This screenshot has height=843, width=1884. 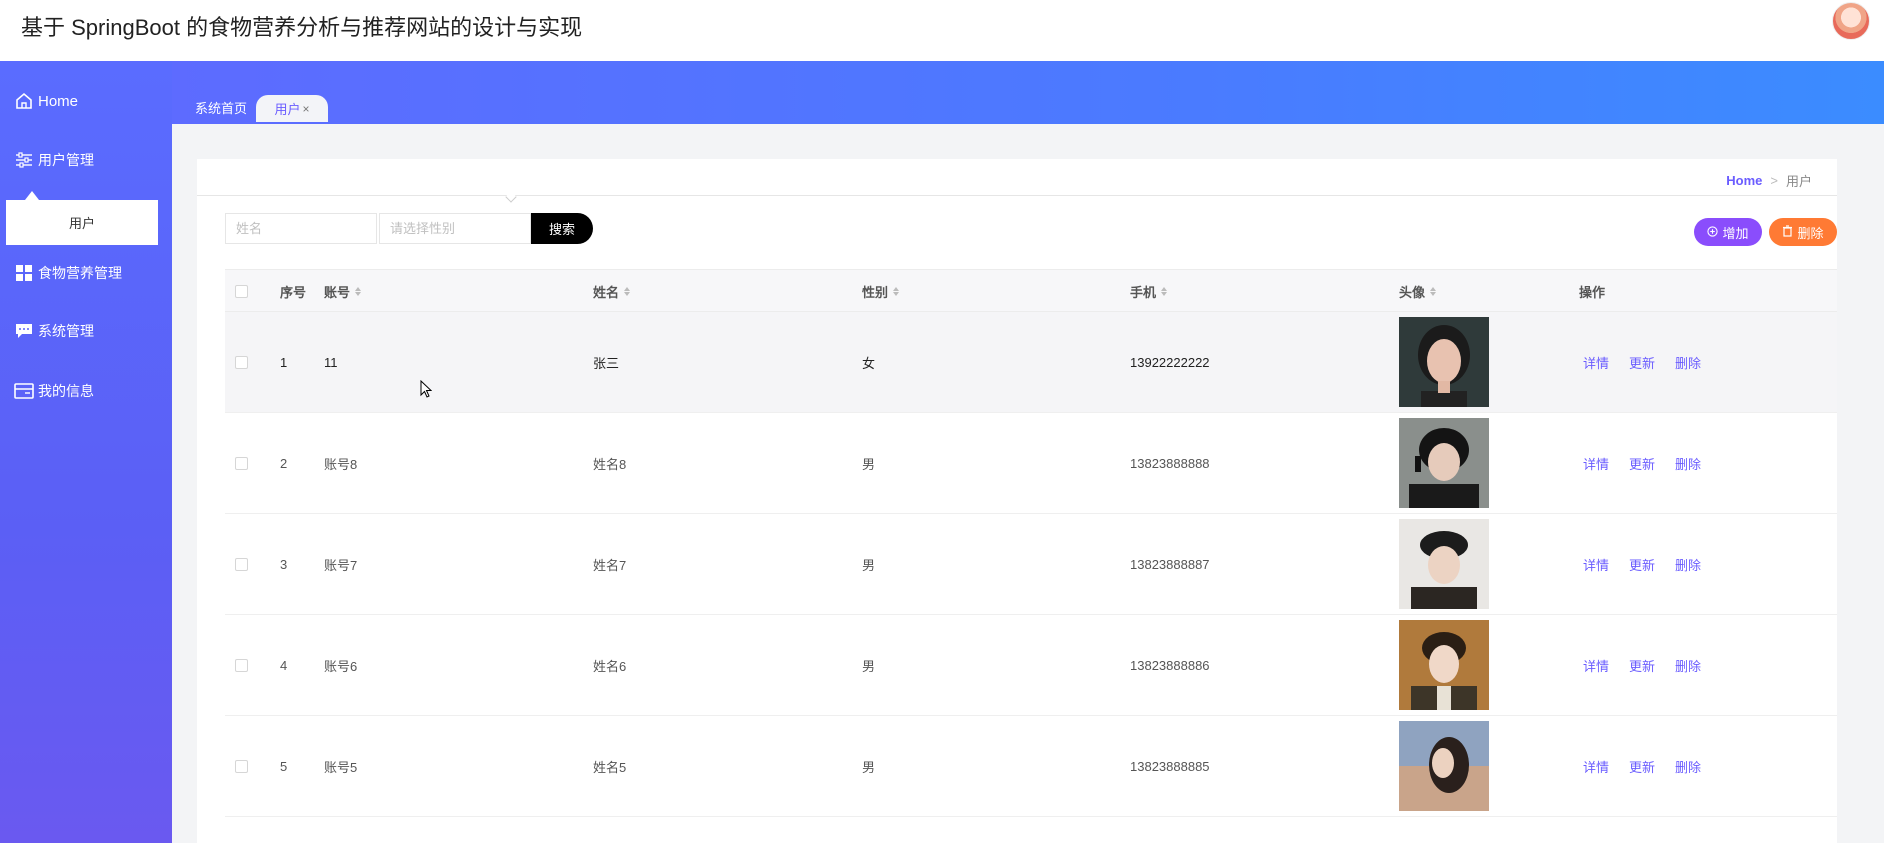 I want to click on sidebar-item-my-info: 我的信息, so click(x=86, y=391).